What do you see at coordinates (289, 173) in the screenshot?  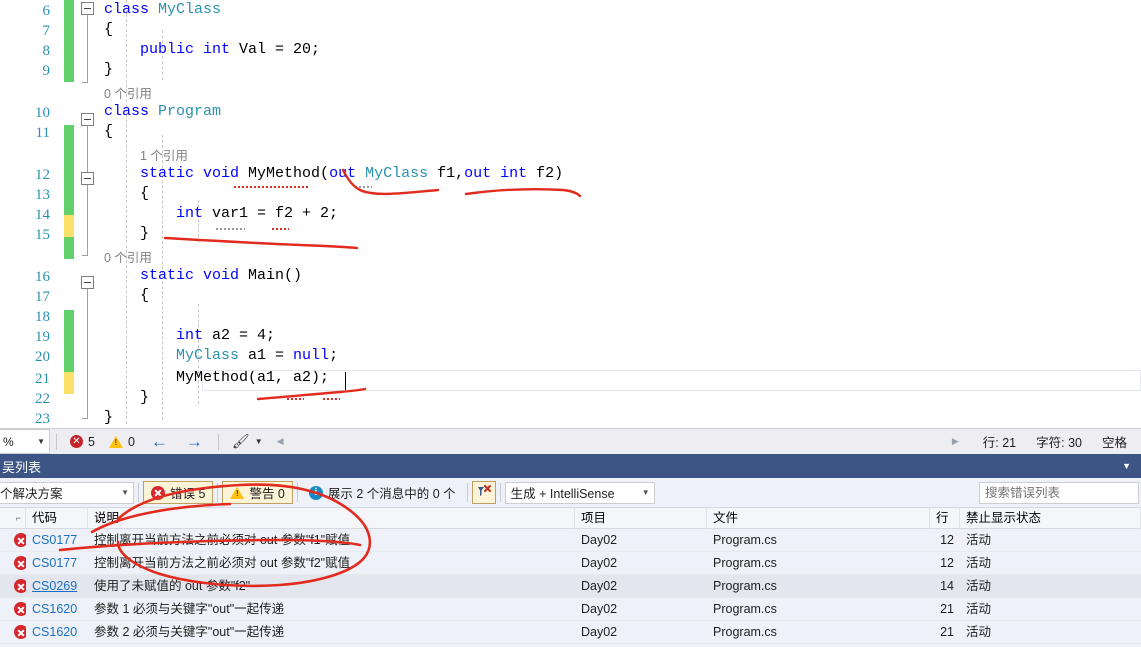 I see `code-token: MyMethod(` at bounding box center [289, 173].